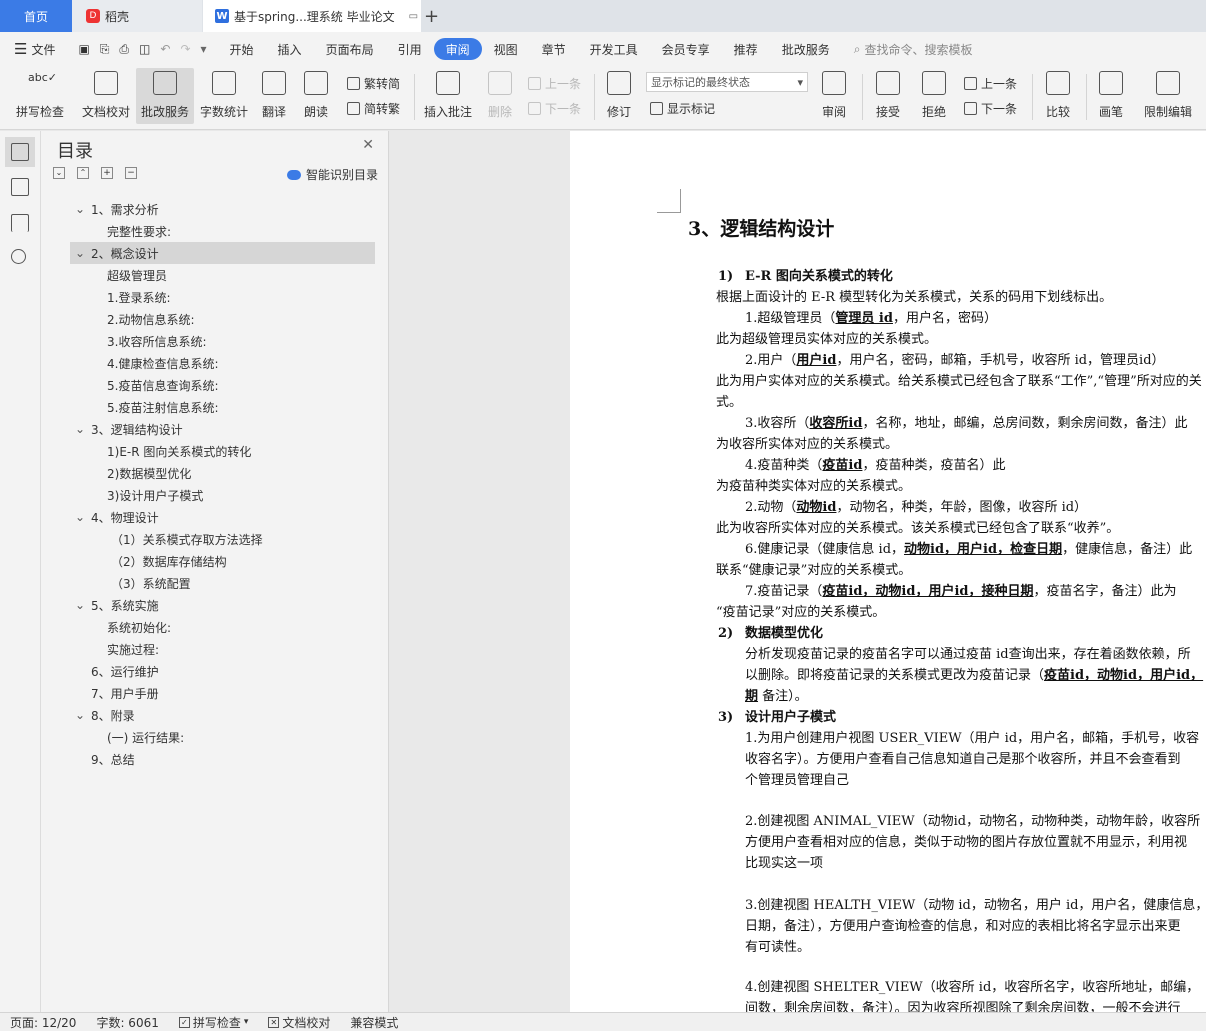 The height and width of the screenshot is (1031, 1206). What do you see at coordinates (1058, 96) in the screenshot?
I see `compare-button: 比较` at bounding box center [1058, 96].